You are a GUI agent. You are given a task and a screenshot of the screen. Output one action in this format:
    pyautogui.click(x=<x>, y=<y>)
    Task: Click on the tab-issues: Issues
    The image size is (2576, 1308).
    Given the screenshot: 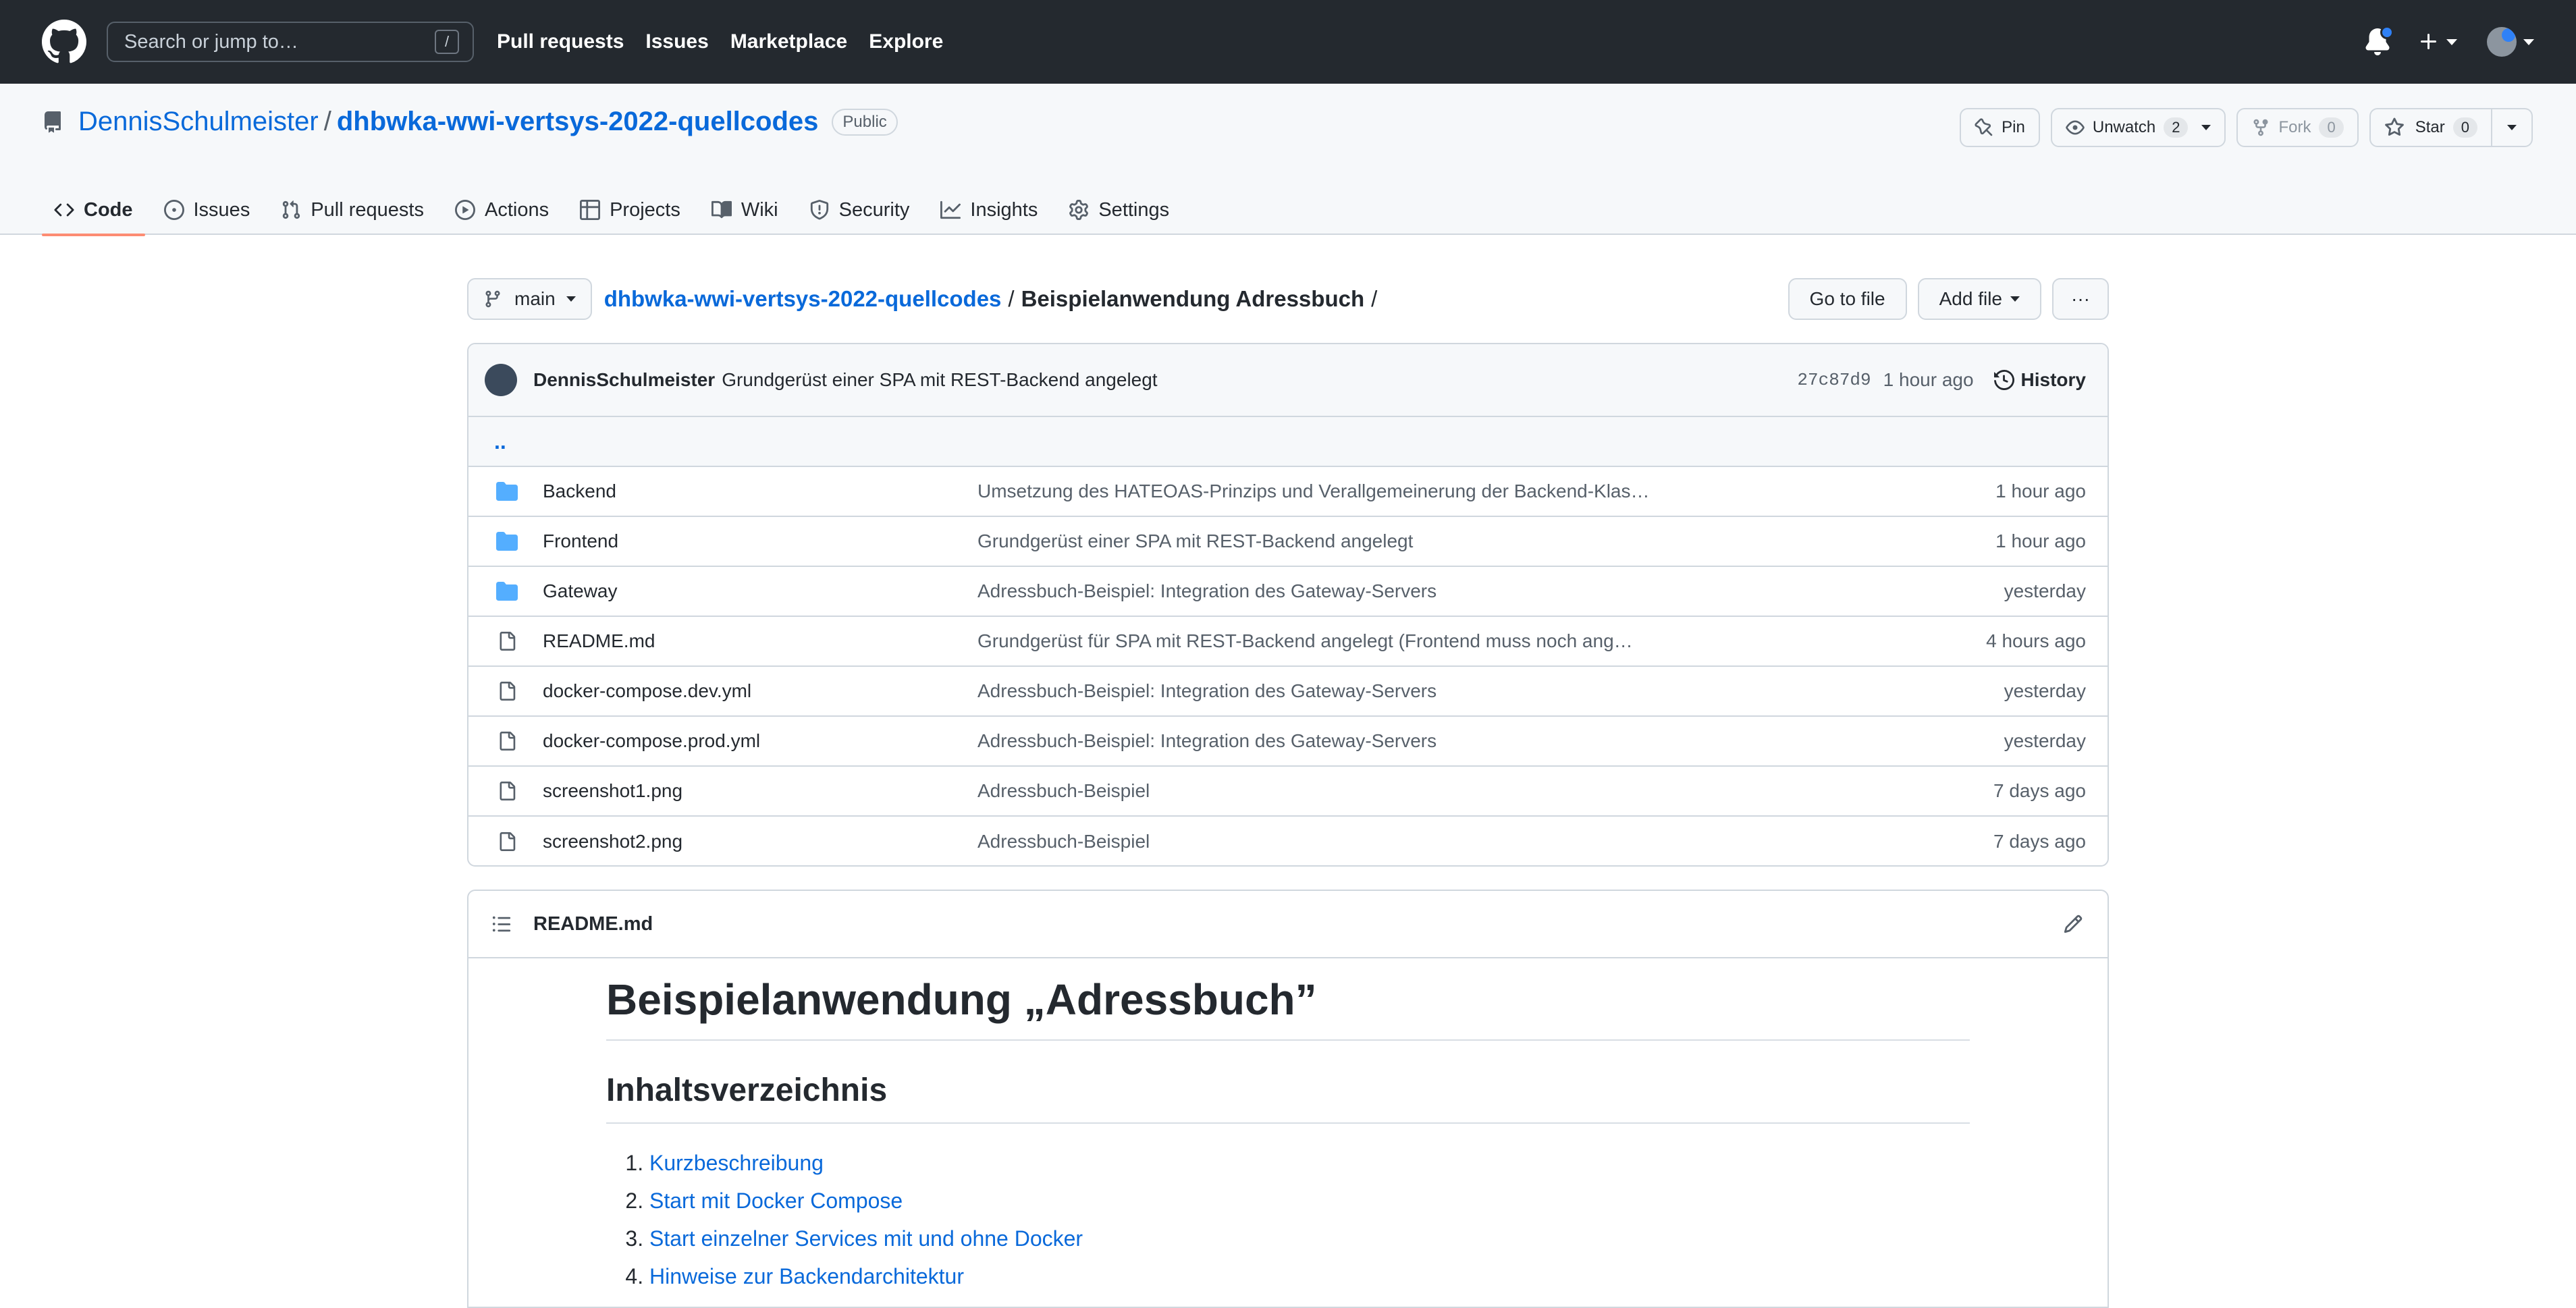 What is the action you would take?
    pyautogui.click(x=208, y=210)
    